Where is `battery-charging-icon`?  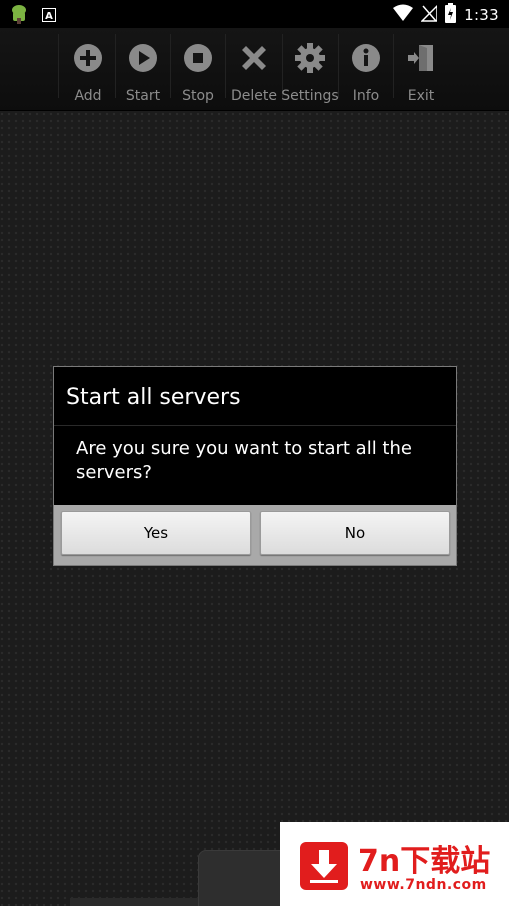 battery-charging-icon is located at coordinates (451, 15).